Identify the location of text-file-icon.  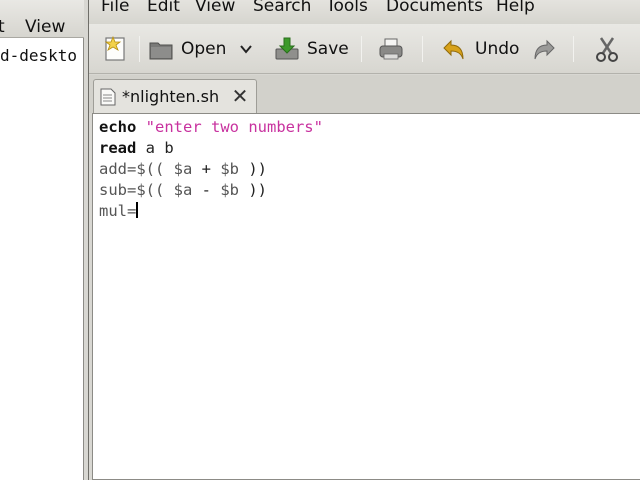
(108, 97).